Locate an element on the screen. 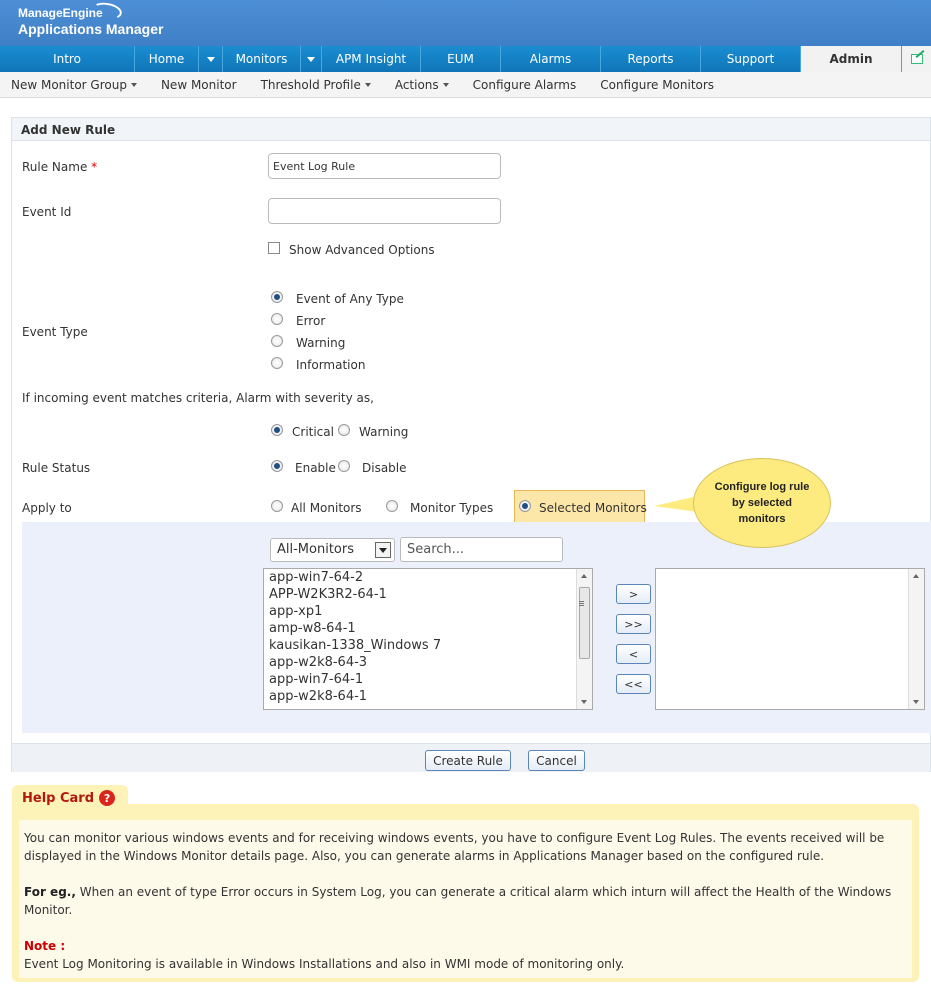 The image size is (931, 986). status-disable-label: Disable is located at coordinates (384, 468).